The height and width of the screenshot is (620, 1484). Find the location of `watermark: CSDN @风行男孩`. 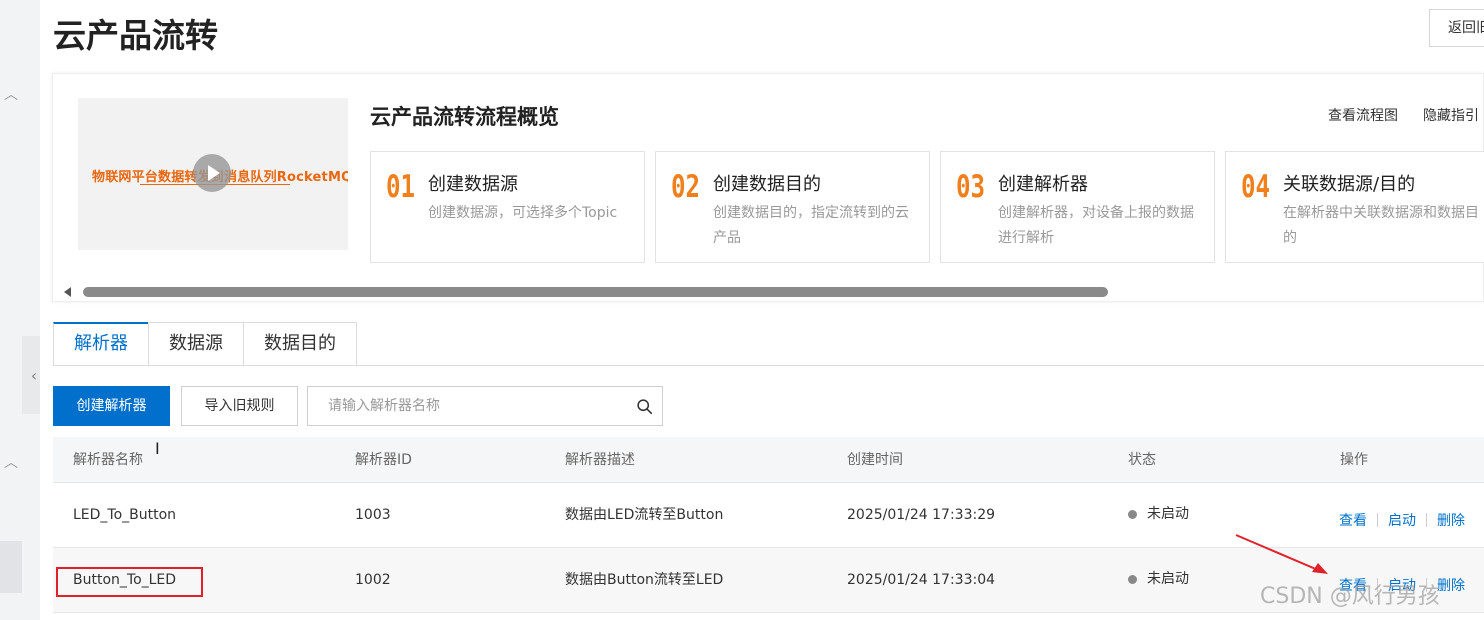

watermark: CSDN @风行男孩 is located at coordinates (1350, 596).